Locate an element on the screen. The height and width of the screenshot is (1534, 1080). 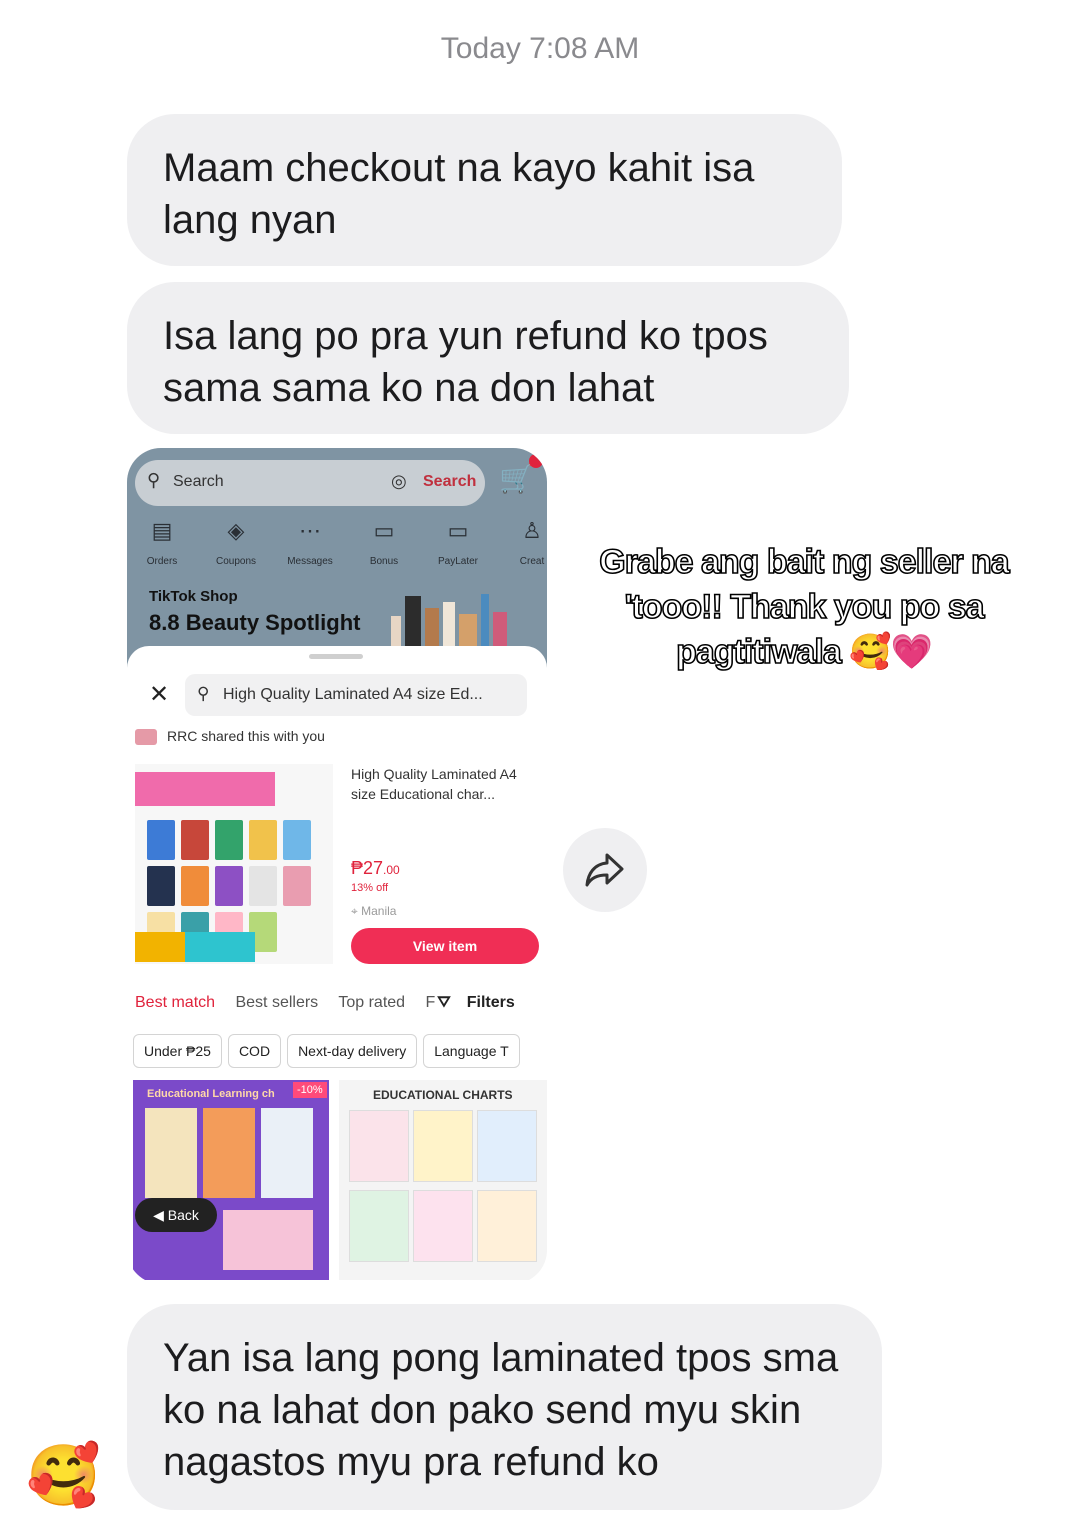
back-button: ◀ Back is located at coordinates (176, 1215).